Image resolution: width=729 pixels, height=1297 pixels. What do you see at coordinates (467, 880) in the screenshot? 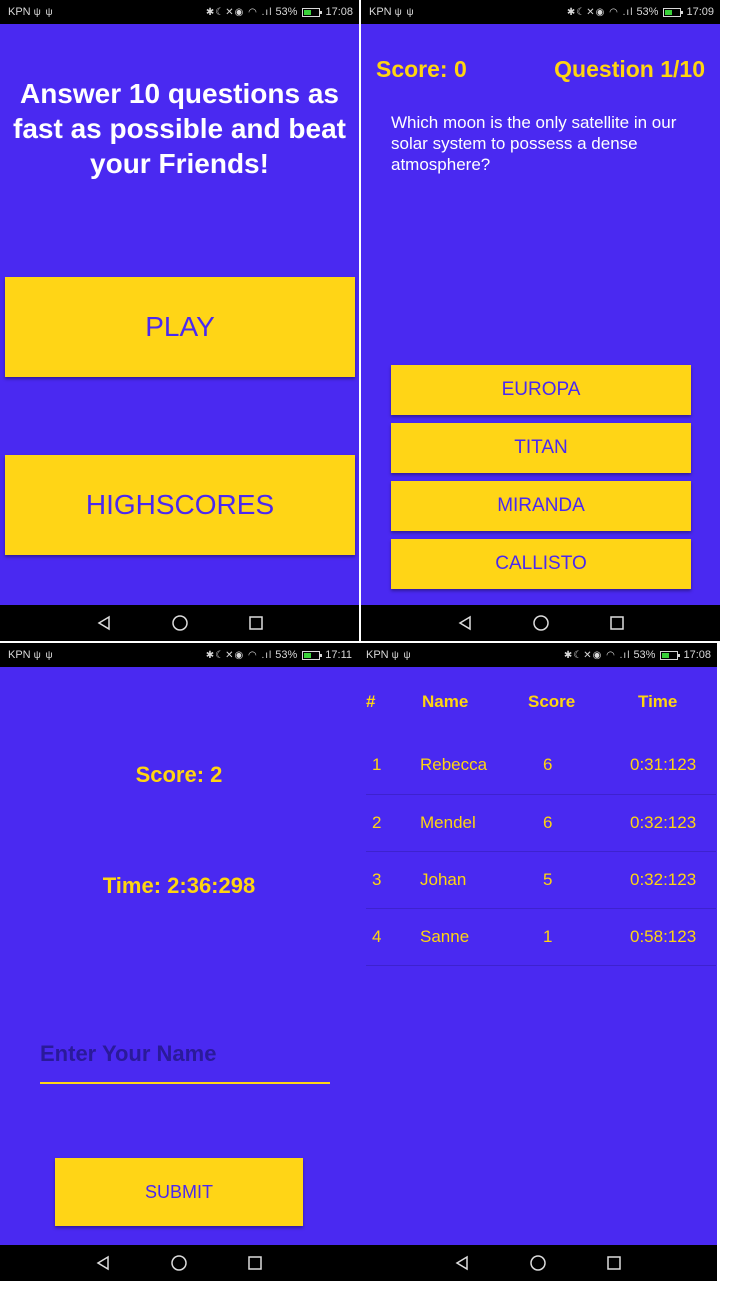
I see `name-cell: Johan` at bounding box center [467, 880].